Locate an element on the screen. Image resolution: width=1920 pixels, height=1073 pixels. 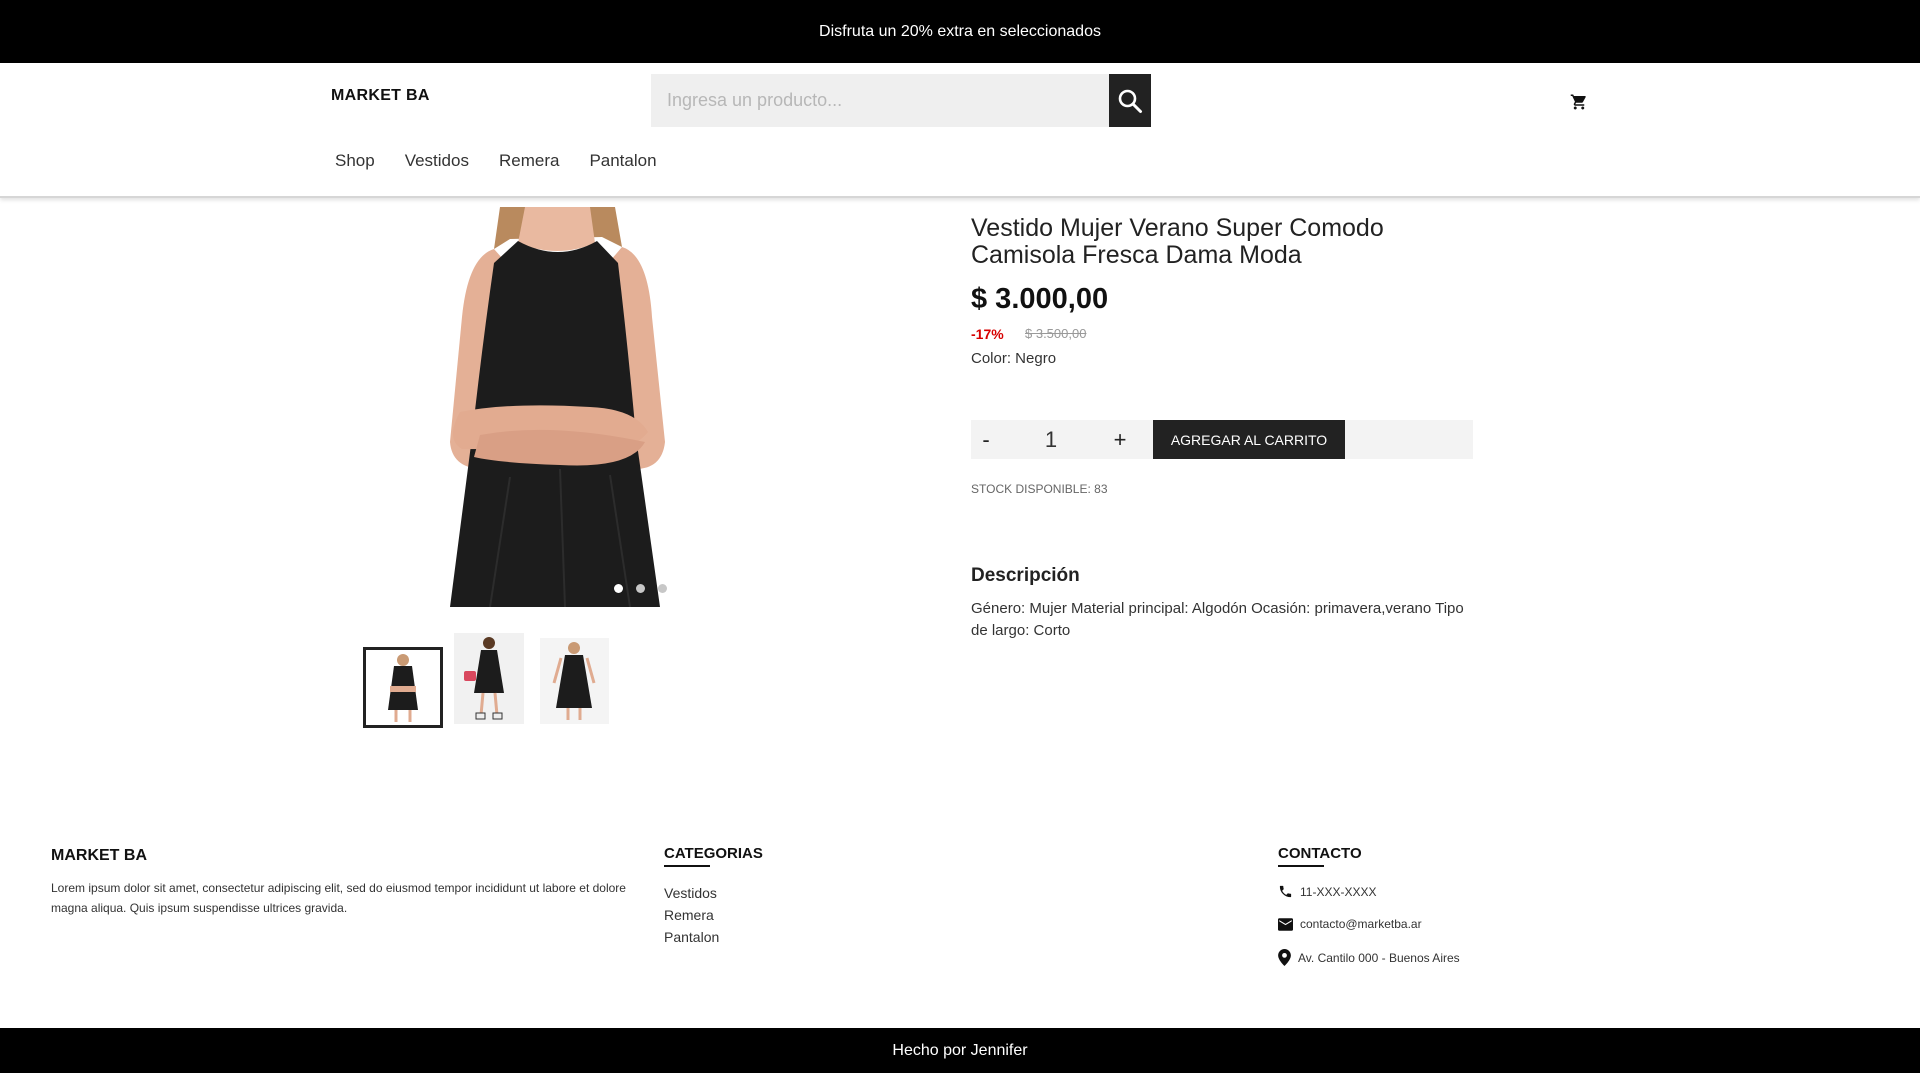
cart-button is located at coordinates (1580, 103).